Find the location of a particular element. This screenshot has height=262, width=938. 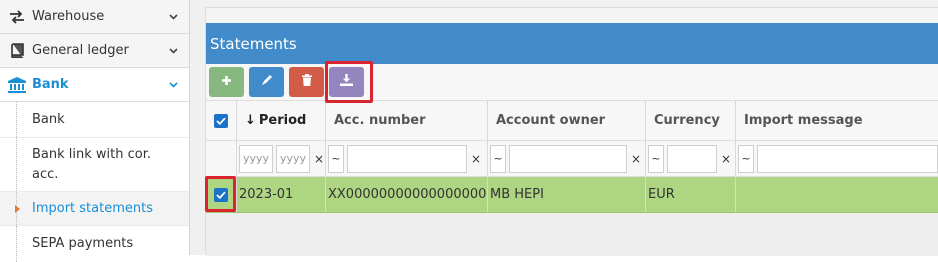

cell-acc-number: XX000000000000000000 is located at coordinates (407, 194).